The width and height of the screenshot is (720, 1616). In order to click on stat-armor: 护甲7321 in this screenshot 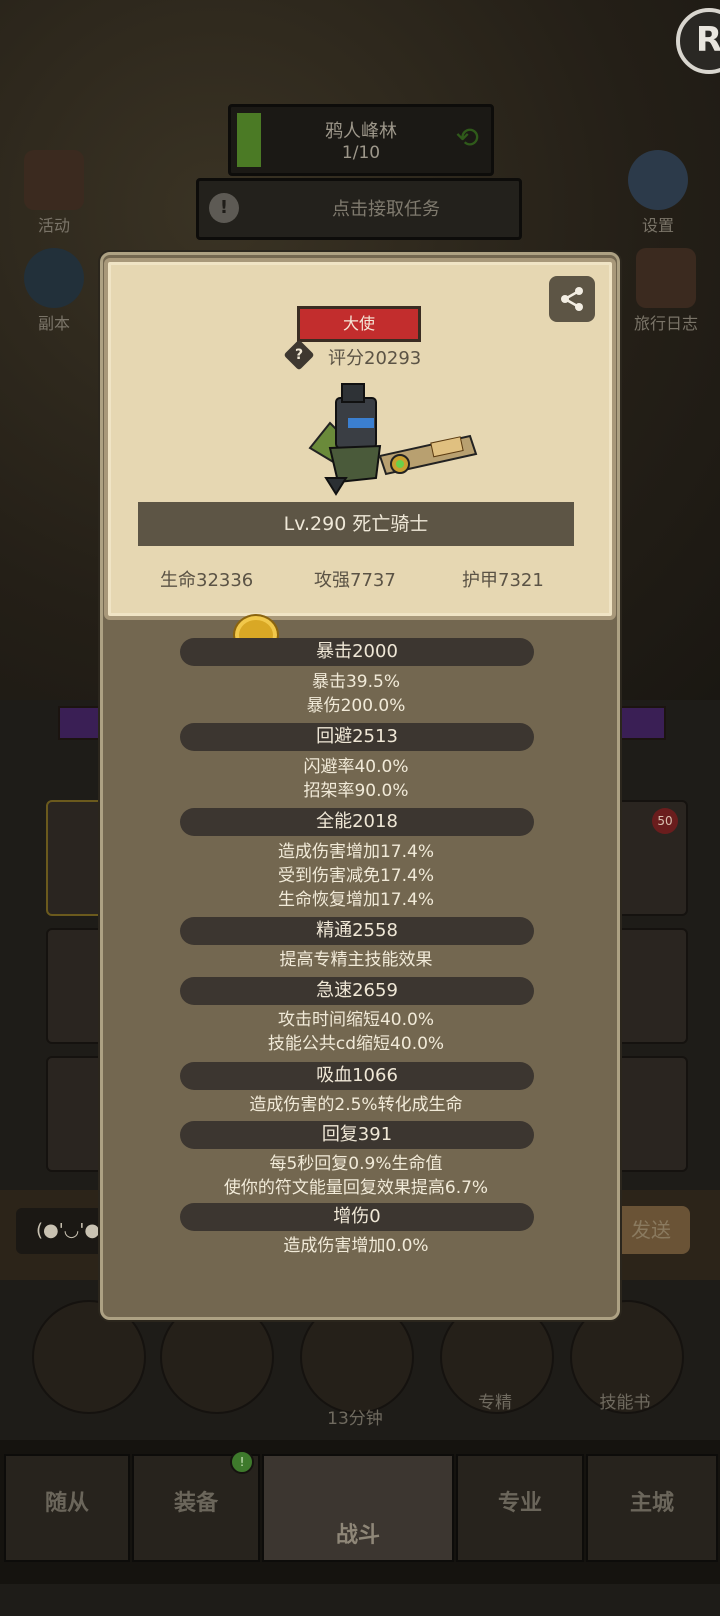, I will do `click(503, 580)`.